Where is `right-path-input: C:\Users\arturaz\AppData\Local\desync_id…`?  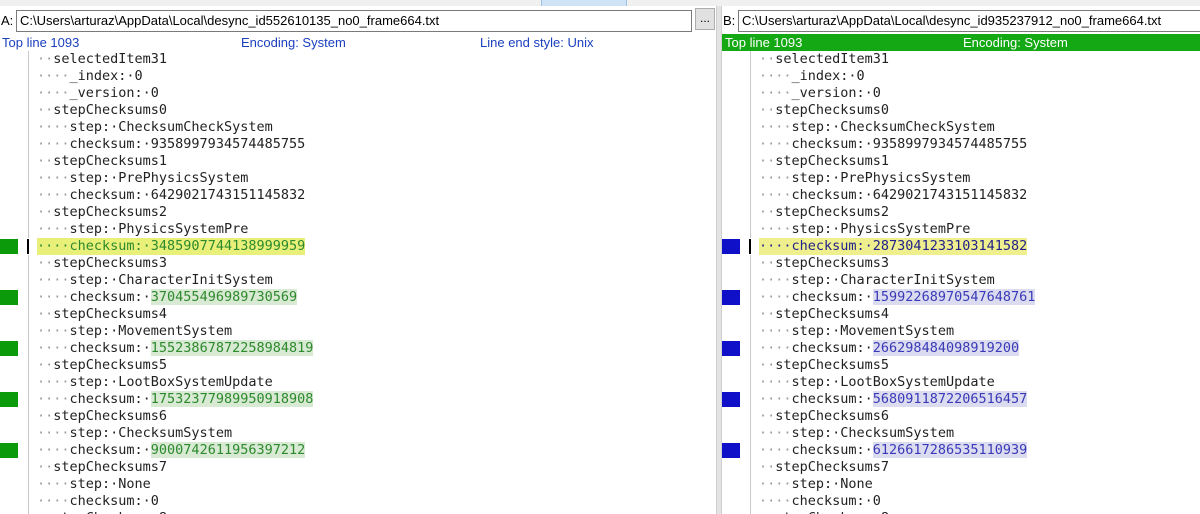 right-path-input: C:\Users\arturaz\AppData\Local\desync_id… is located at coordinates (969, 21).